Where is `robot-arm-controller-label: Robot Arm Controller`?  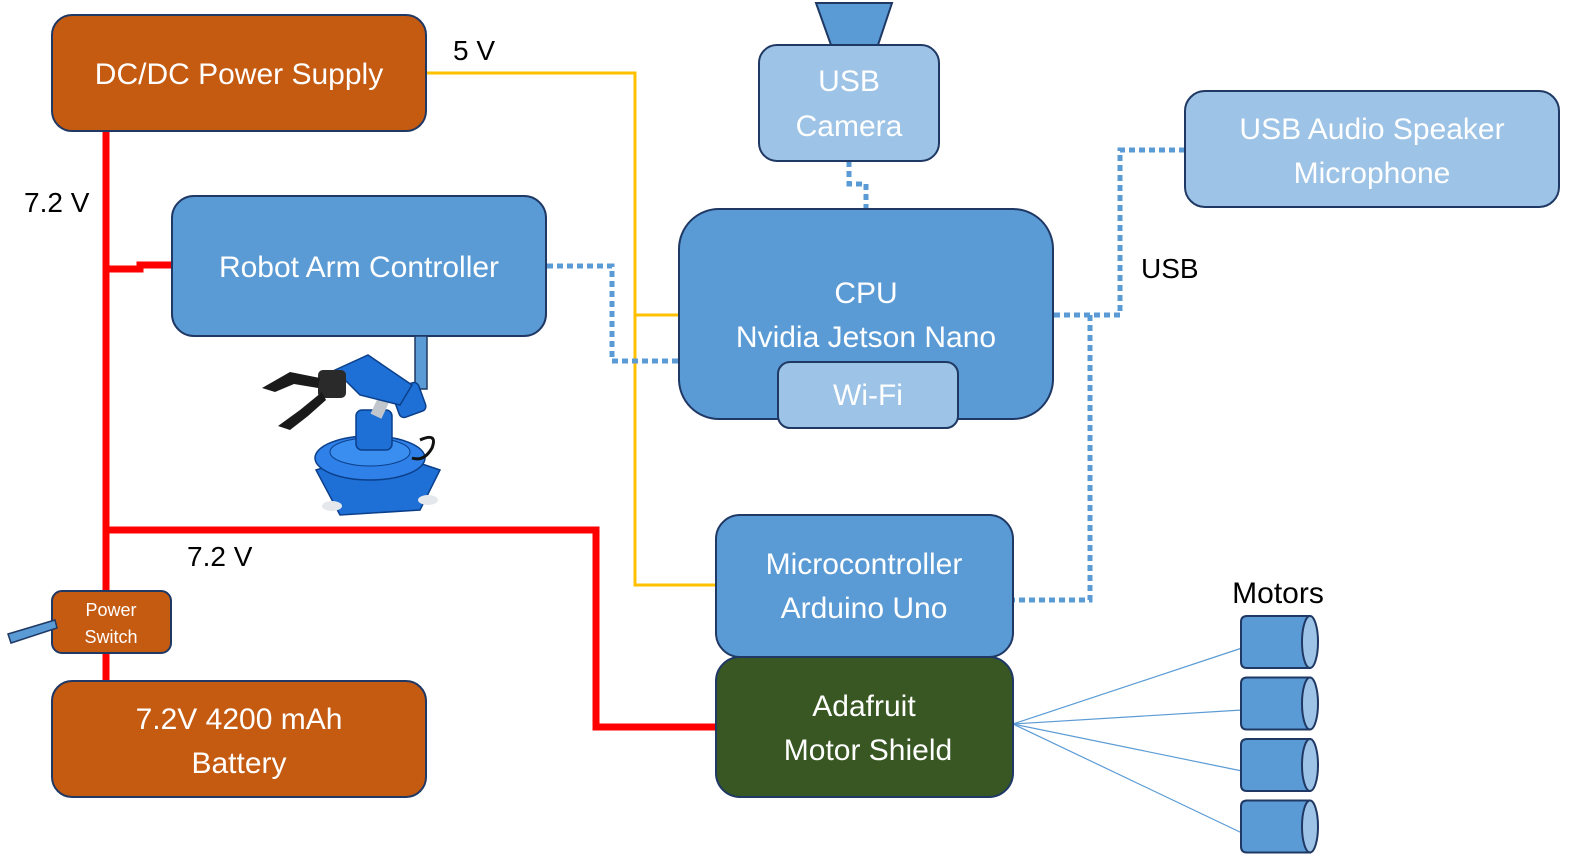 robot-arm-controller-label: Robot Arm Controller is located at coordinates (359, 267).